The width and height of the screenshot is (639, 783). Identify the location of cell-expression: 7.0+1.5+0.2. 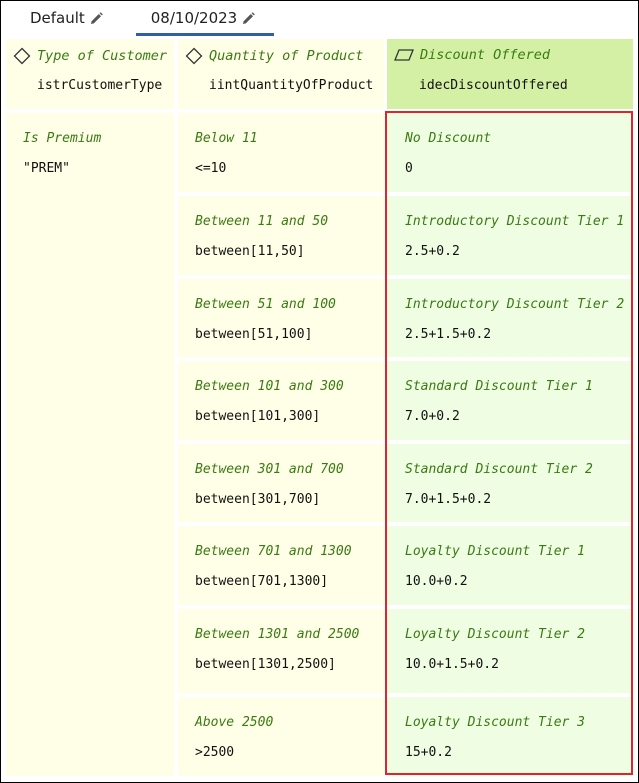
(448, 499).